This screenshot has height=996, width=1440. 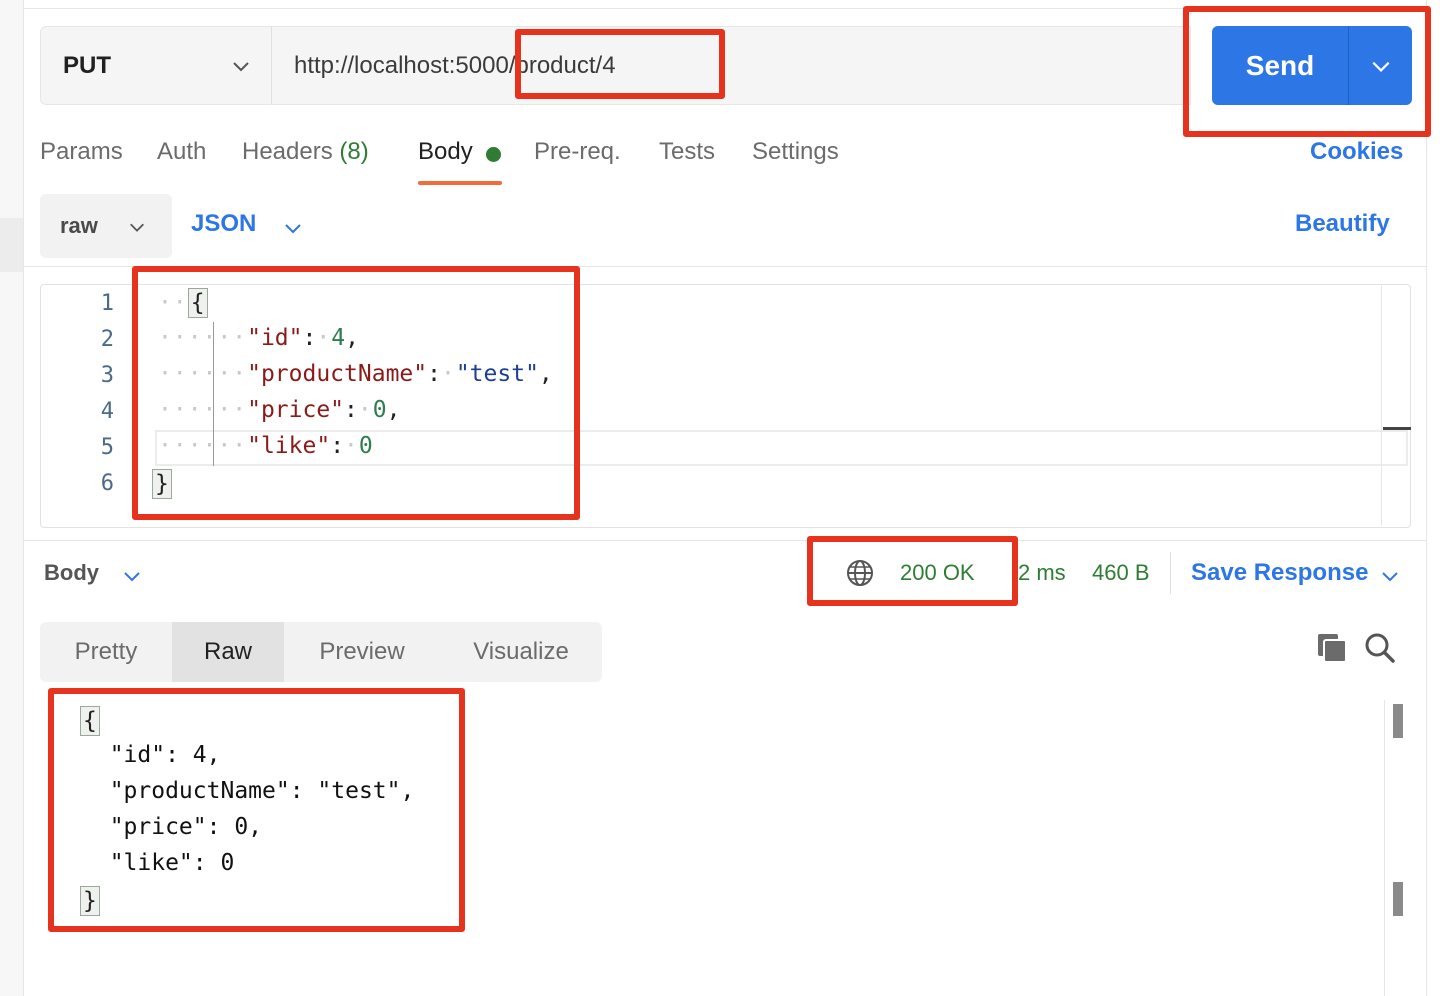 What do you see at coordinates (1384, 848) in the screenshot?
I see `response-scrollbar` at bounding box center [1384, 848].